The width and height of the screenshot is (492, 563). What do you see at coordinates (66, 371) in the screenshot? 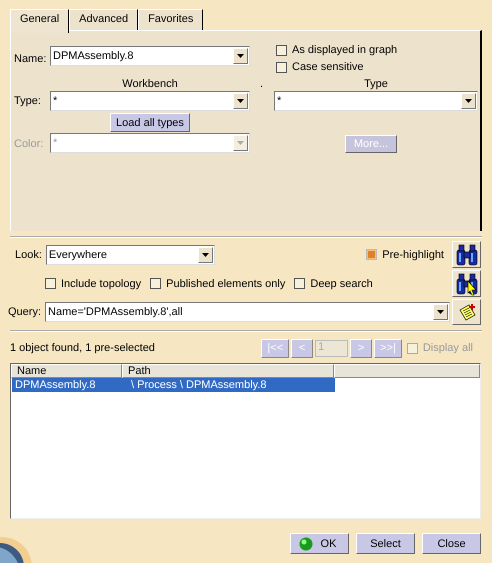
I see `column-header: Name` at bounding box center [66, 371].